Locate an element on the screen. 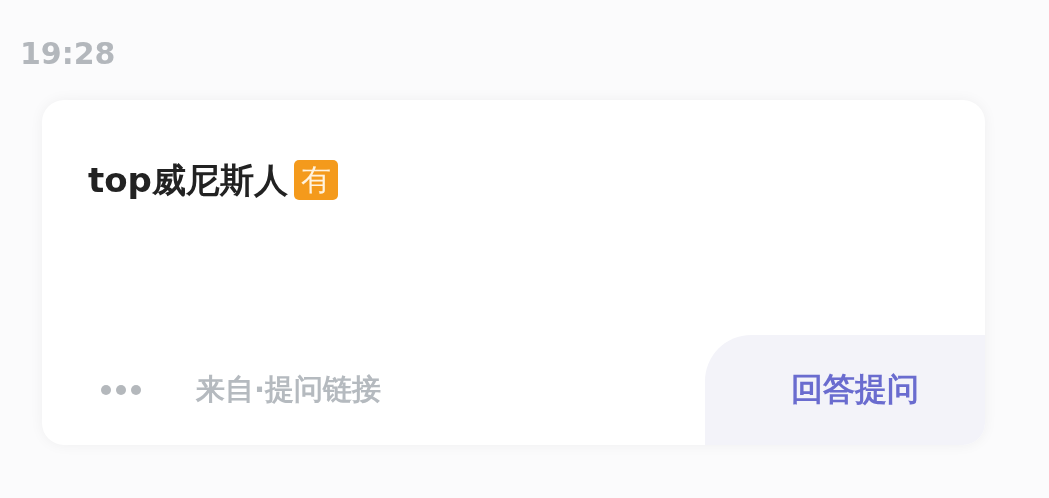 The width and height of the screenshot is (1049, 498). more-icon is located at coordinates (121, 390).